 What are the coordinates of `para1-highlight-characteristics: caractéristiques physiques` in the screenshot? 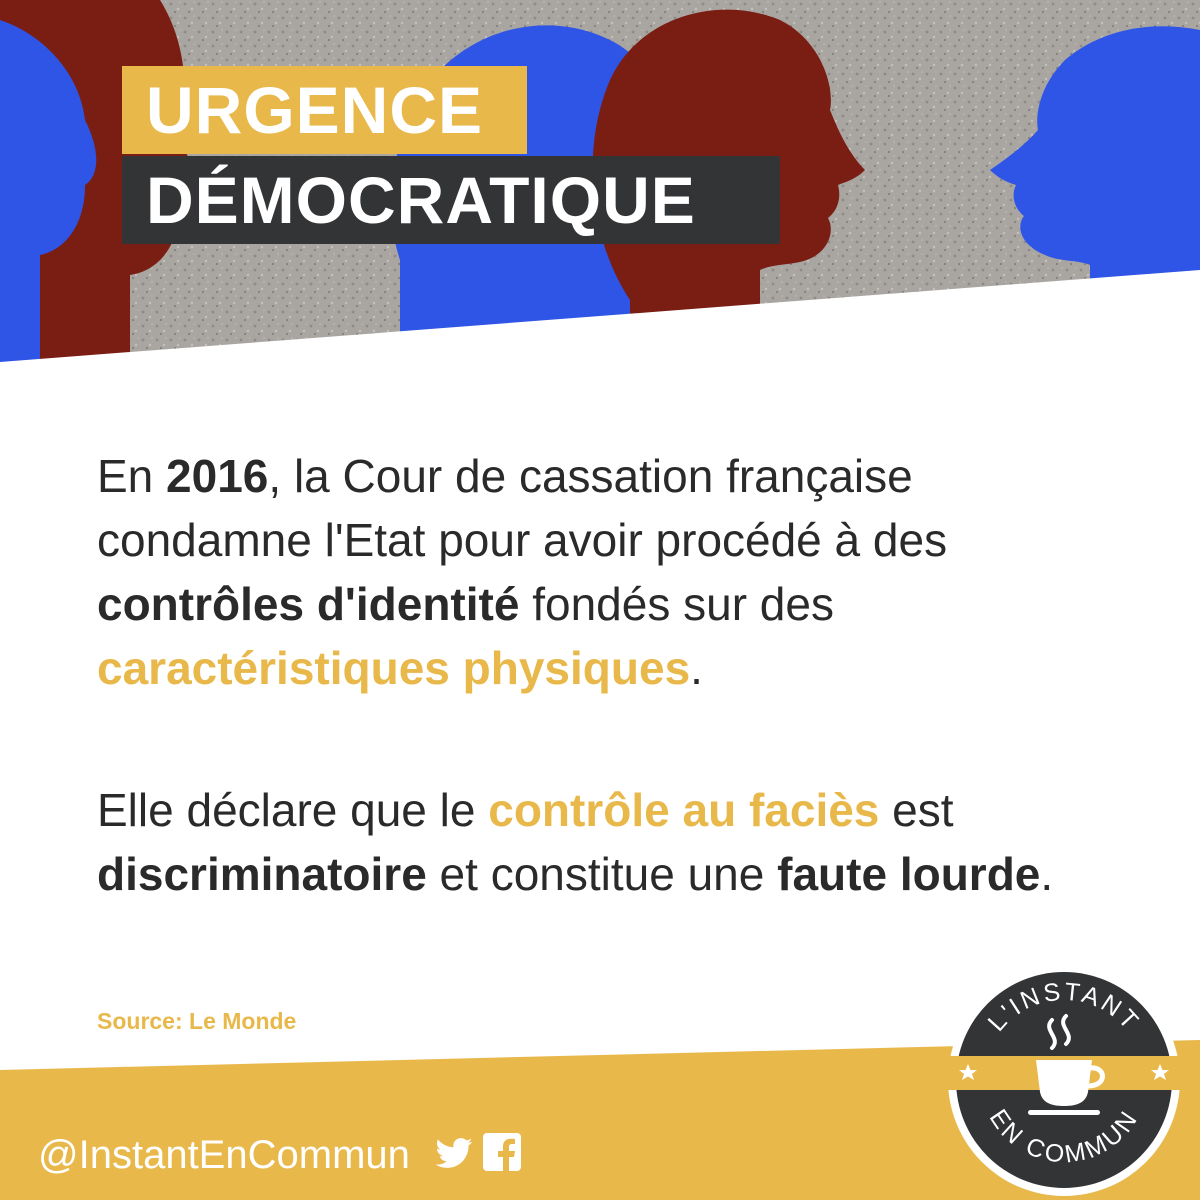 It's located at (394, 668).